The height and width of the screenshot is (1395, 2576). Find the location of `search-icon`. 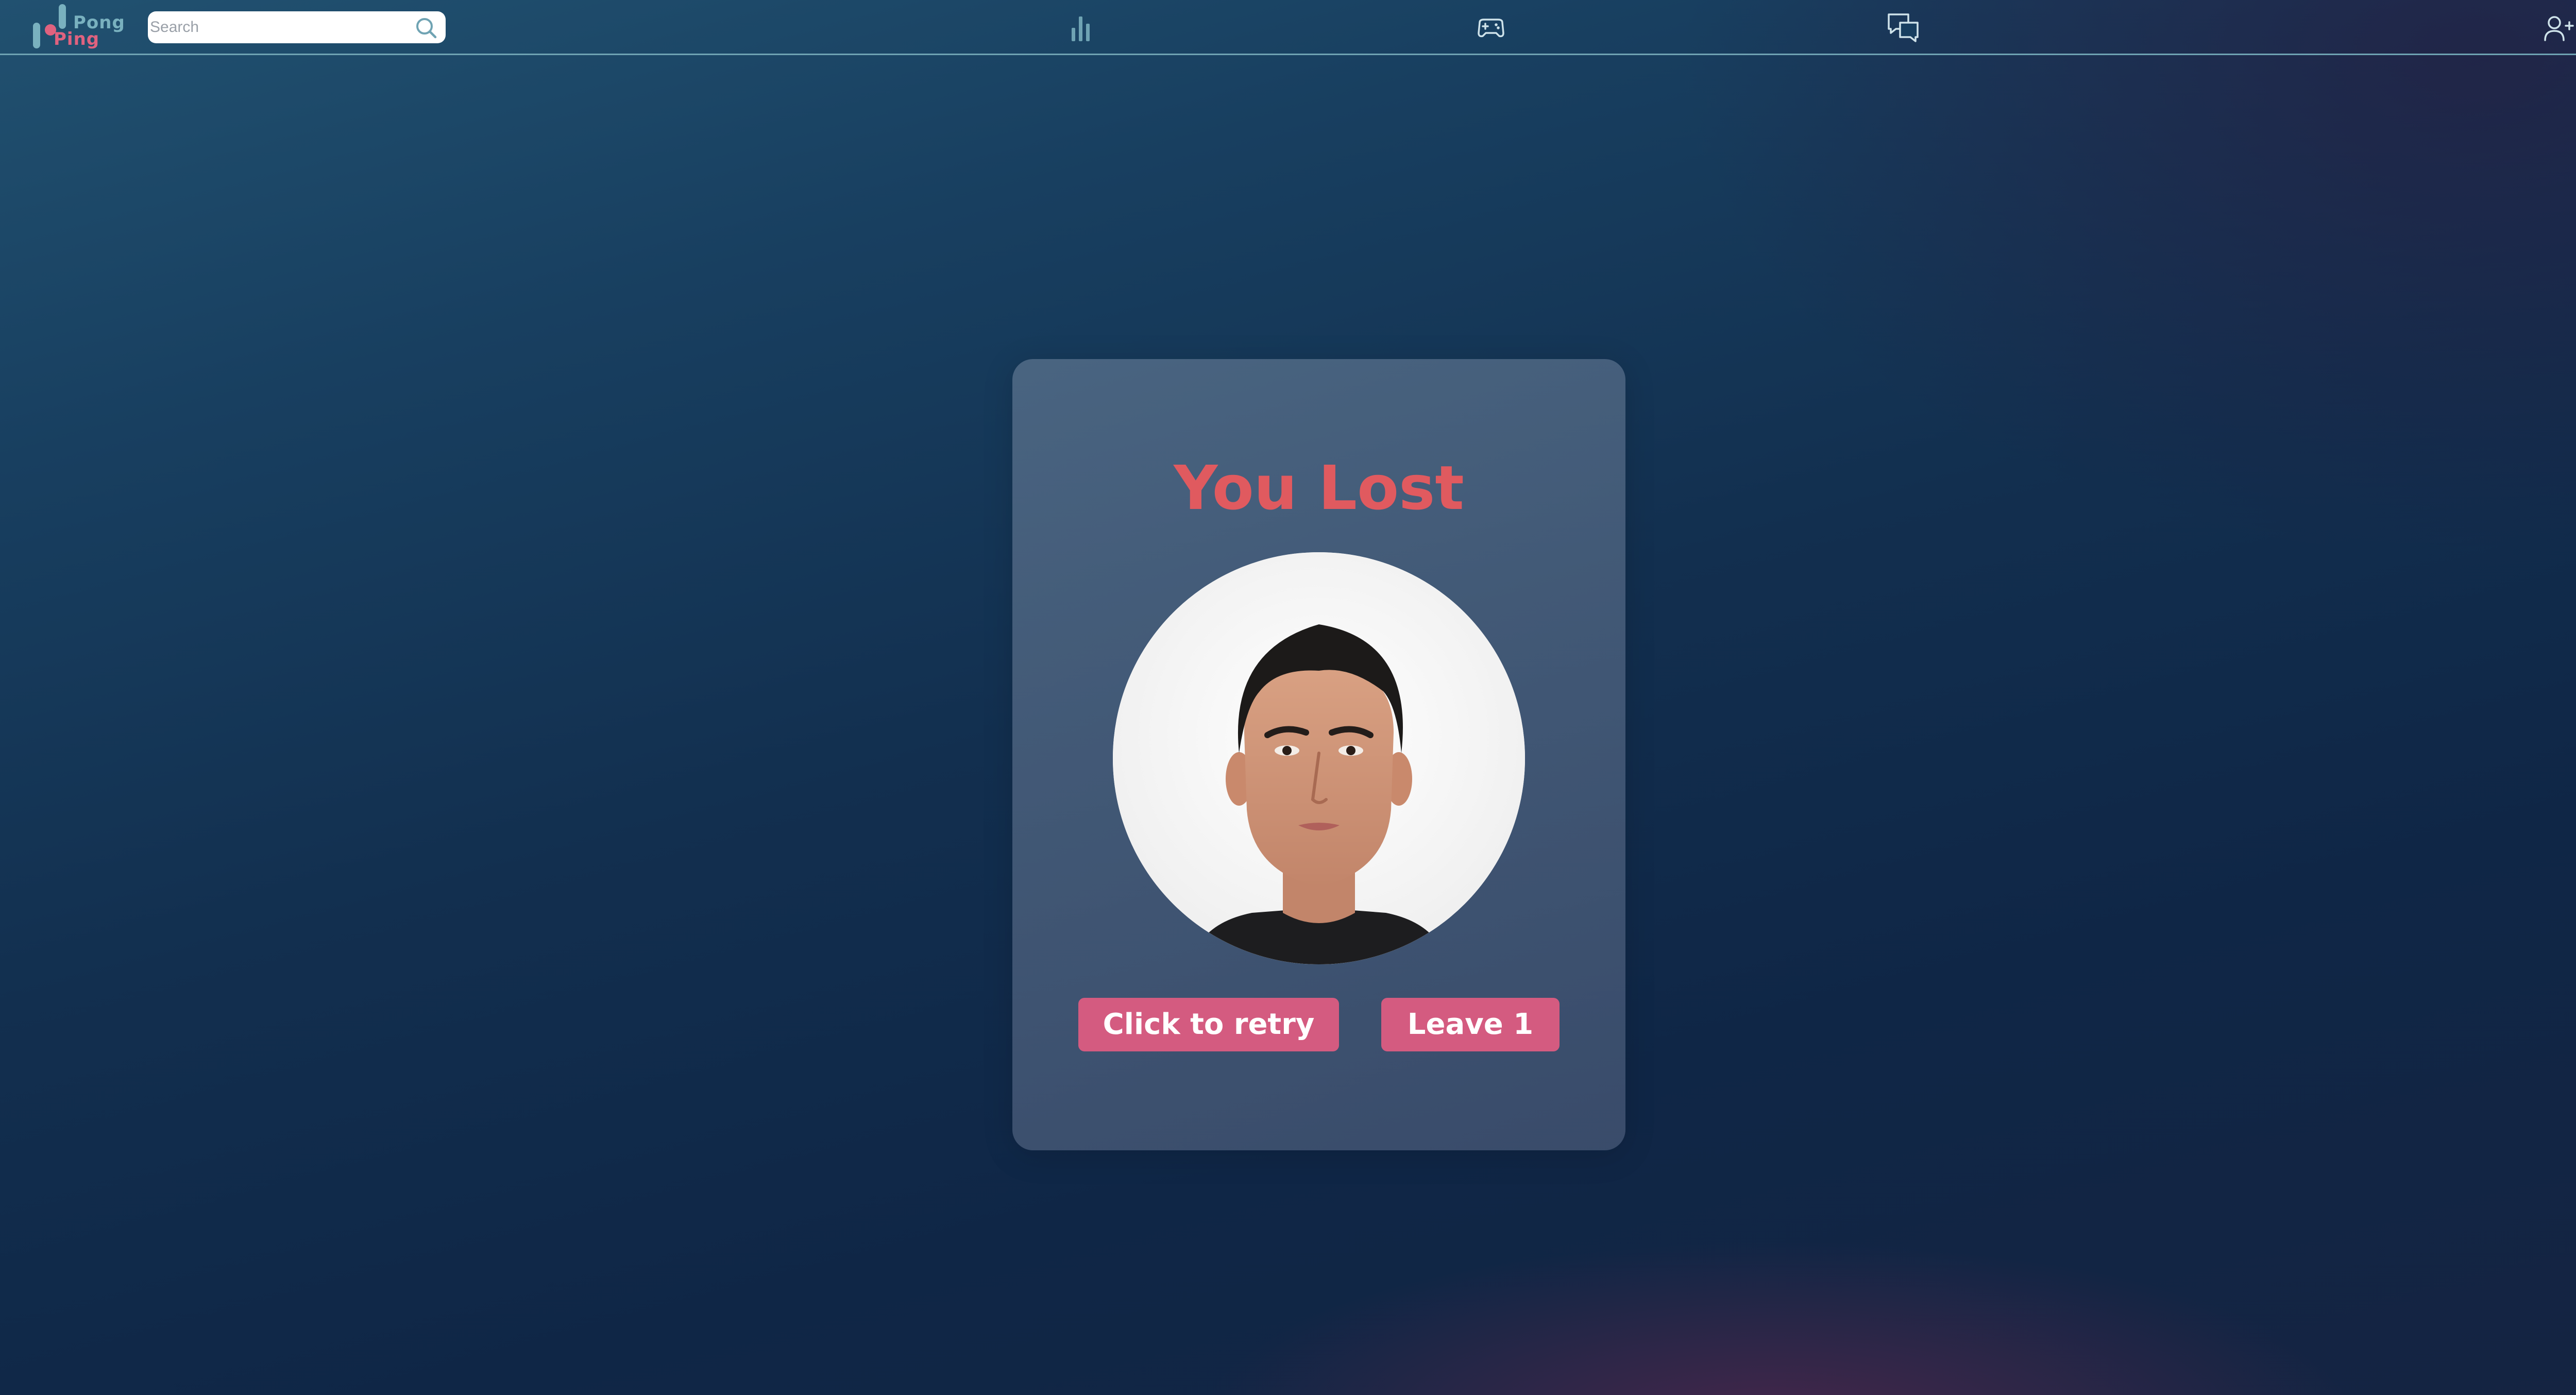

search-icon is located at coordinates (426, 27).